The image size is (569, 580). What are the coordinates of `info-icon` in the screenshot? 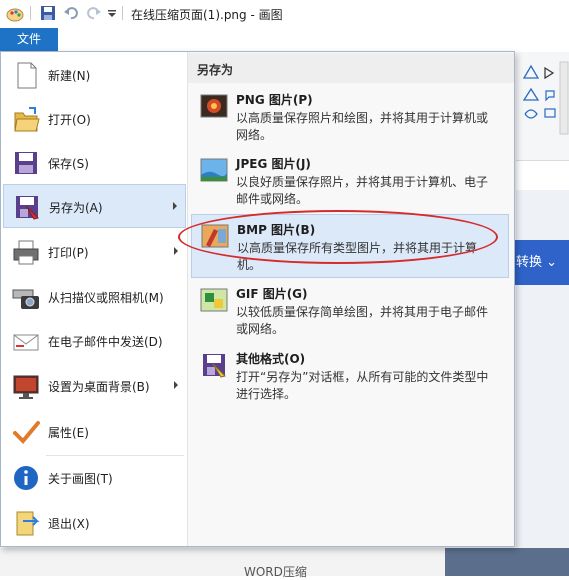 It's located at (26, 478).